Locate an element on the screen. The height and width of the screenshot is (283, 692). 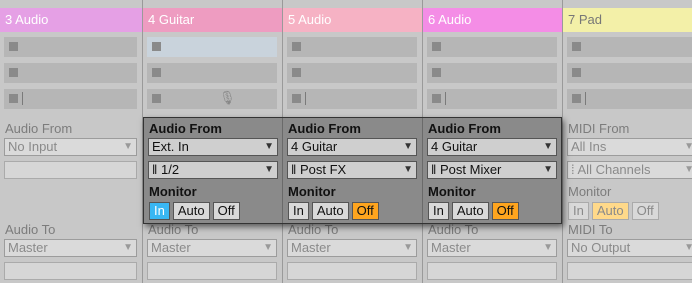
dropdown-value: All Ins is located at coordinates (589, 146).